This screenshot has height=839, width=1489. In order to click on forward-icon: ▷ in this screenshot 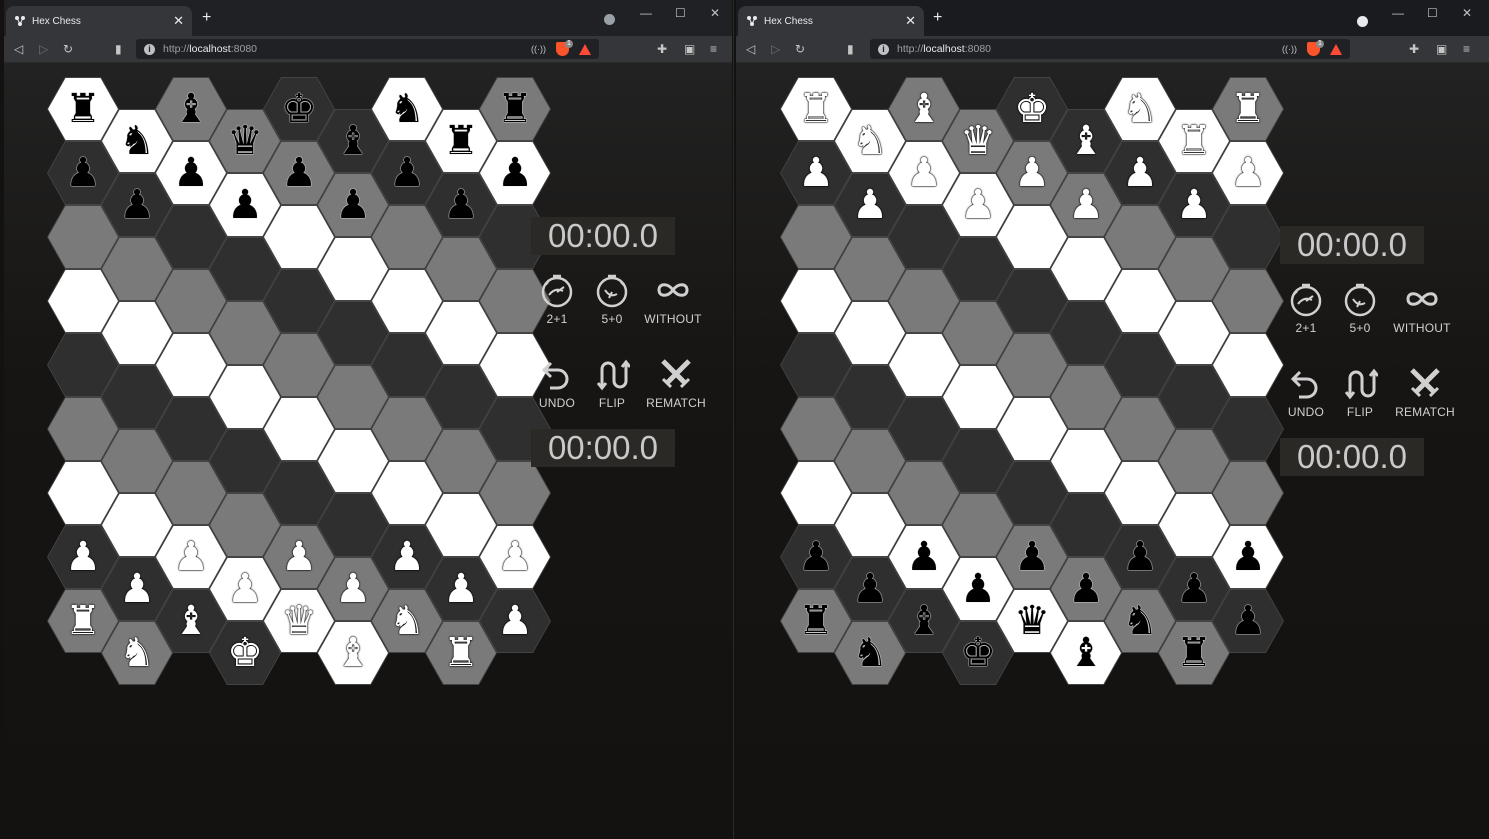, I will do `click(43, 49)`.